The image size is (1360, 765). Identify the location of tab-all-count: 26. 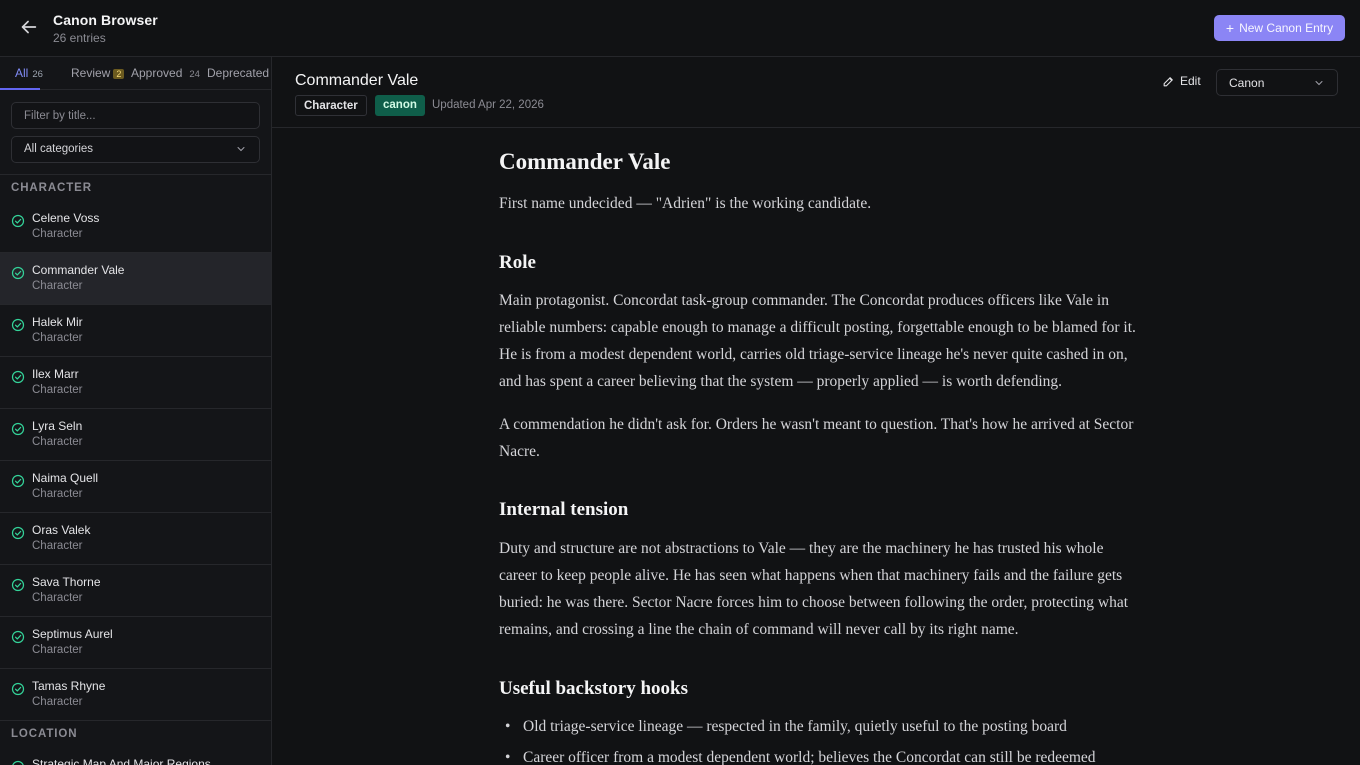
(37, 74).